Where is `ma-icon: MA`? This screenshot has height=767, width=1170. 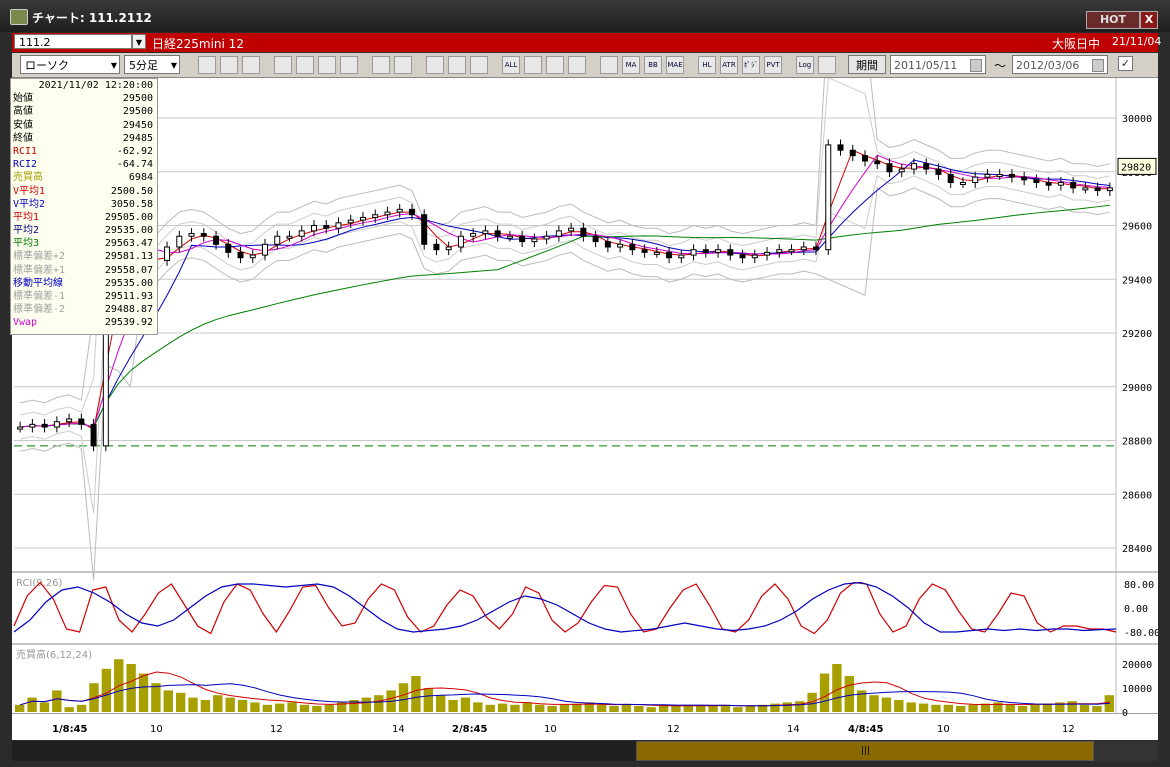
ma-icon: MA is located at coordinates (631, 65).